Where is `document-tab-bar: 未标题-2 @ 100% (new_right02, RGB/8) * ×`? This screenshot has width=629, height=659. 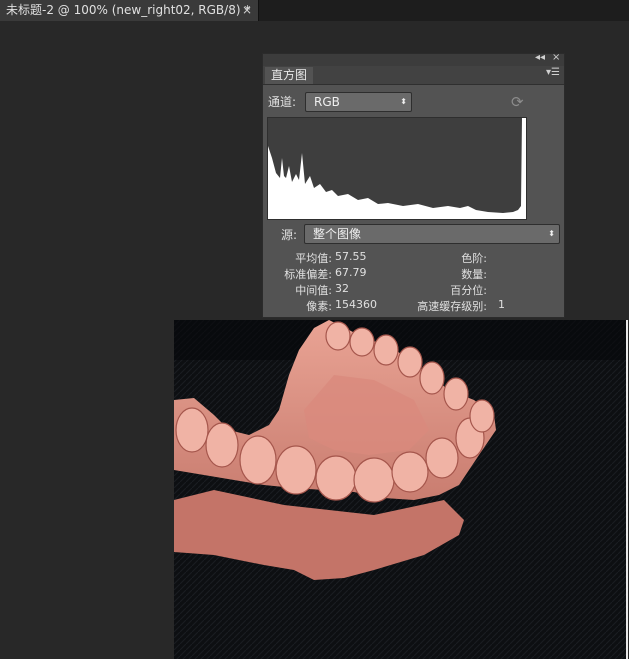
document-tab-bar: 未标题-2 @ 100% (new_right02, RGB/8) * × is located at coordinates (314, 10).